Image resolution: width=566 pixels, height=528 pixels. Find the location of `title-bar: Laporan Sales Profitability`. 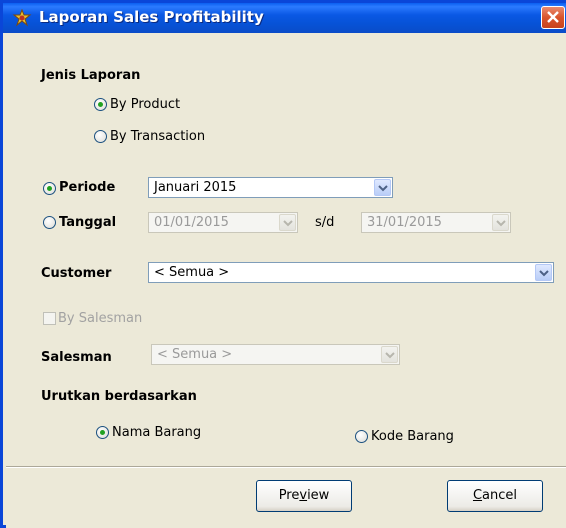

title-bar: Laporan Sales Profitability is located at coordinates (284, 18).